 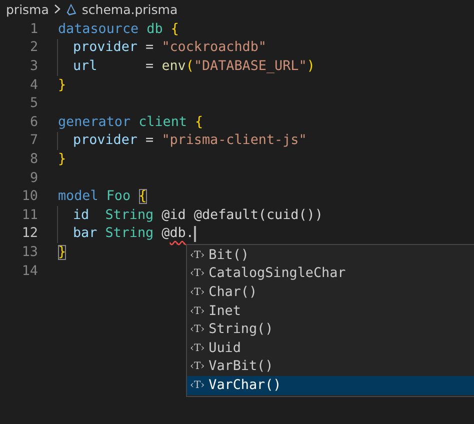 What do you see at coordinates (57, 9) in the screenshot?
I see `chevron-icon` at bounding box center [57, 9].